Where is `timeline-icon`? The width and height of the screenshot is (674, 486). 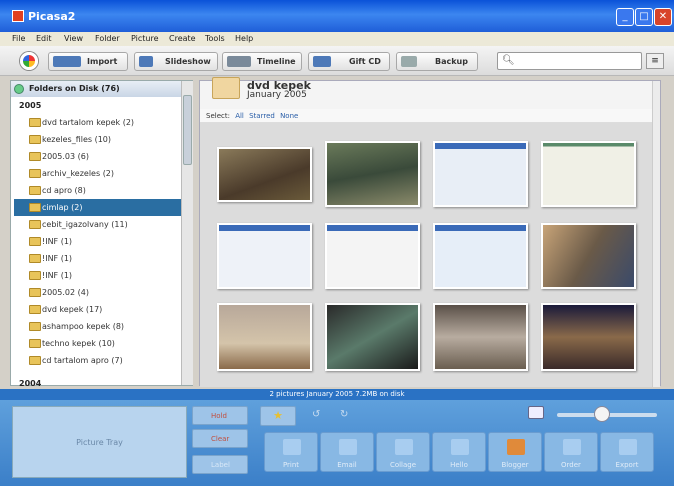
timeline-icon is located at coordinates (239, 61).